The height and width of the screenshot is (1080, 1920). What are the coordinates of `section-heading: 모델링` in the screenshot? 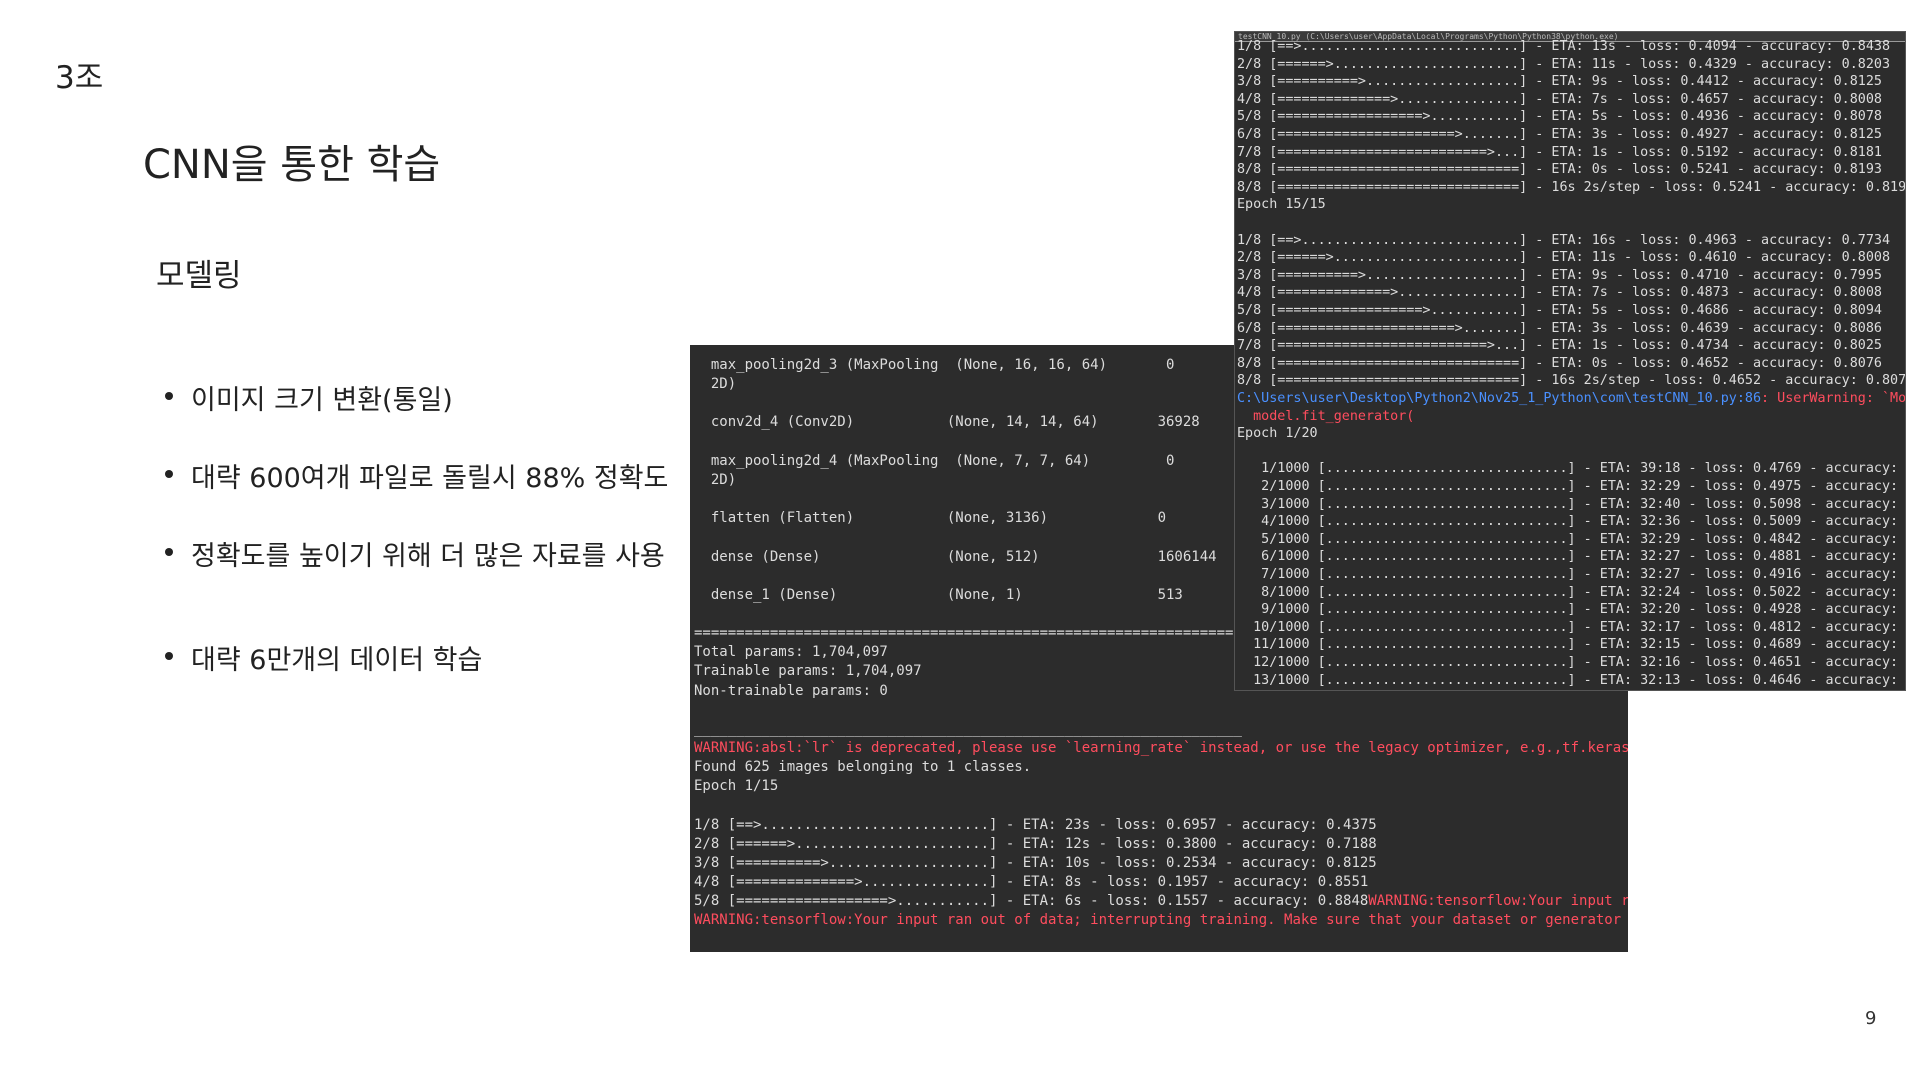 It's located at (199, 276).